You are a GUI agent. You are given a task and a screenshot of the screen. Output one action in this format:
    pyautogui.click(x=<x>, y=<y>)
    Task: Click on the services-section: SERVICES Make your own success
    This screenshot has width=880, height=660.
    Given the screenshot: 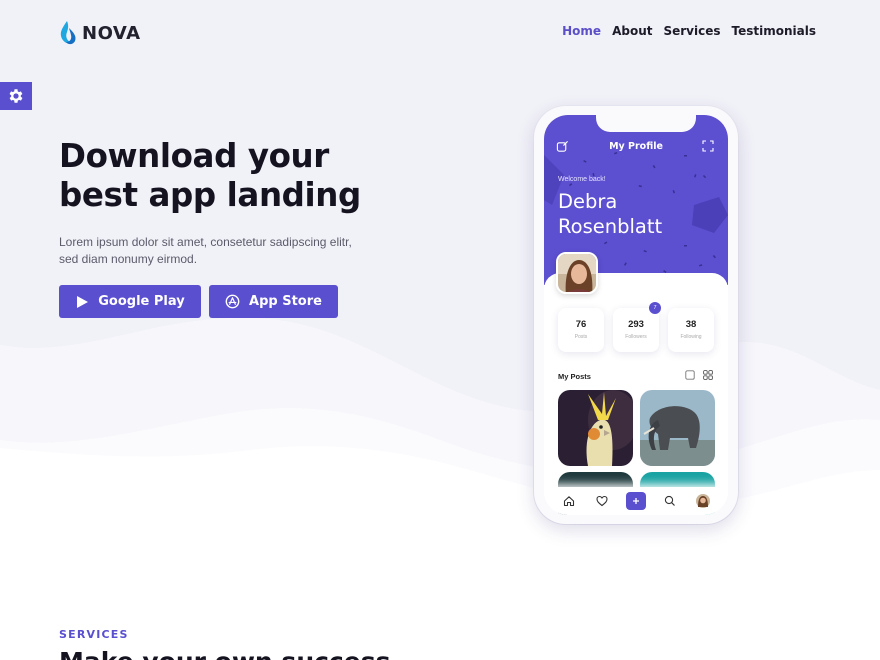 What is the action you would take?
    pyautogui.click(x=224, y=644)
    